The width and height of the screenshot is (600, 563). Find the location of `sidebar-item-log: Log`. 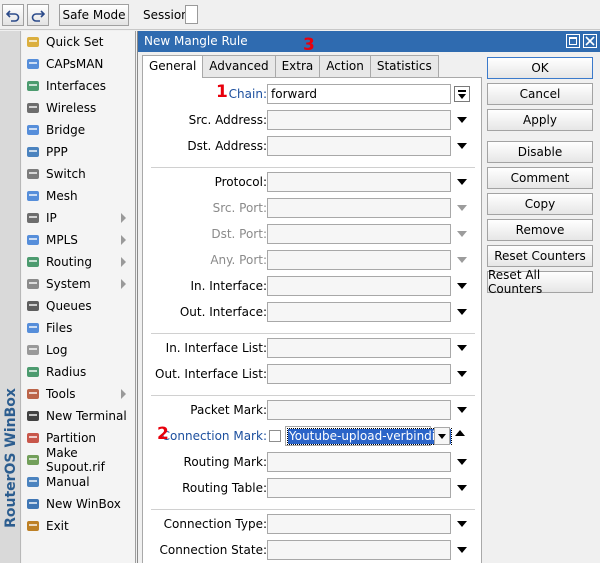

sidebar-item-log: Log is located at coordinates (78, 350).